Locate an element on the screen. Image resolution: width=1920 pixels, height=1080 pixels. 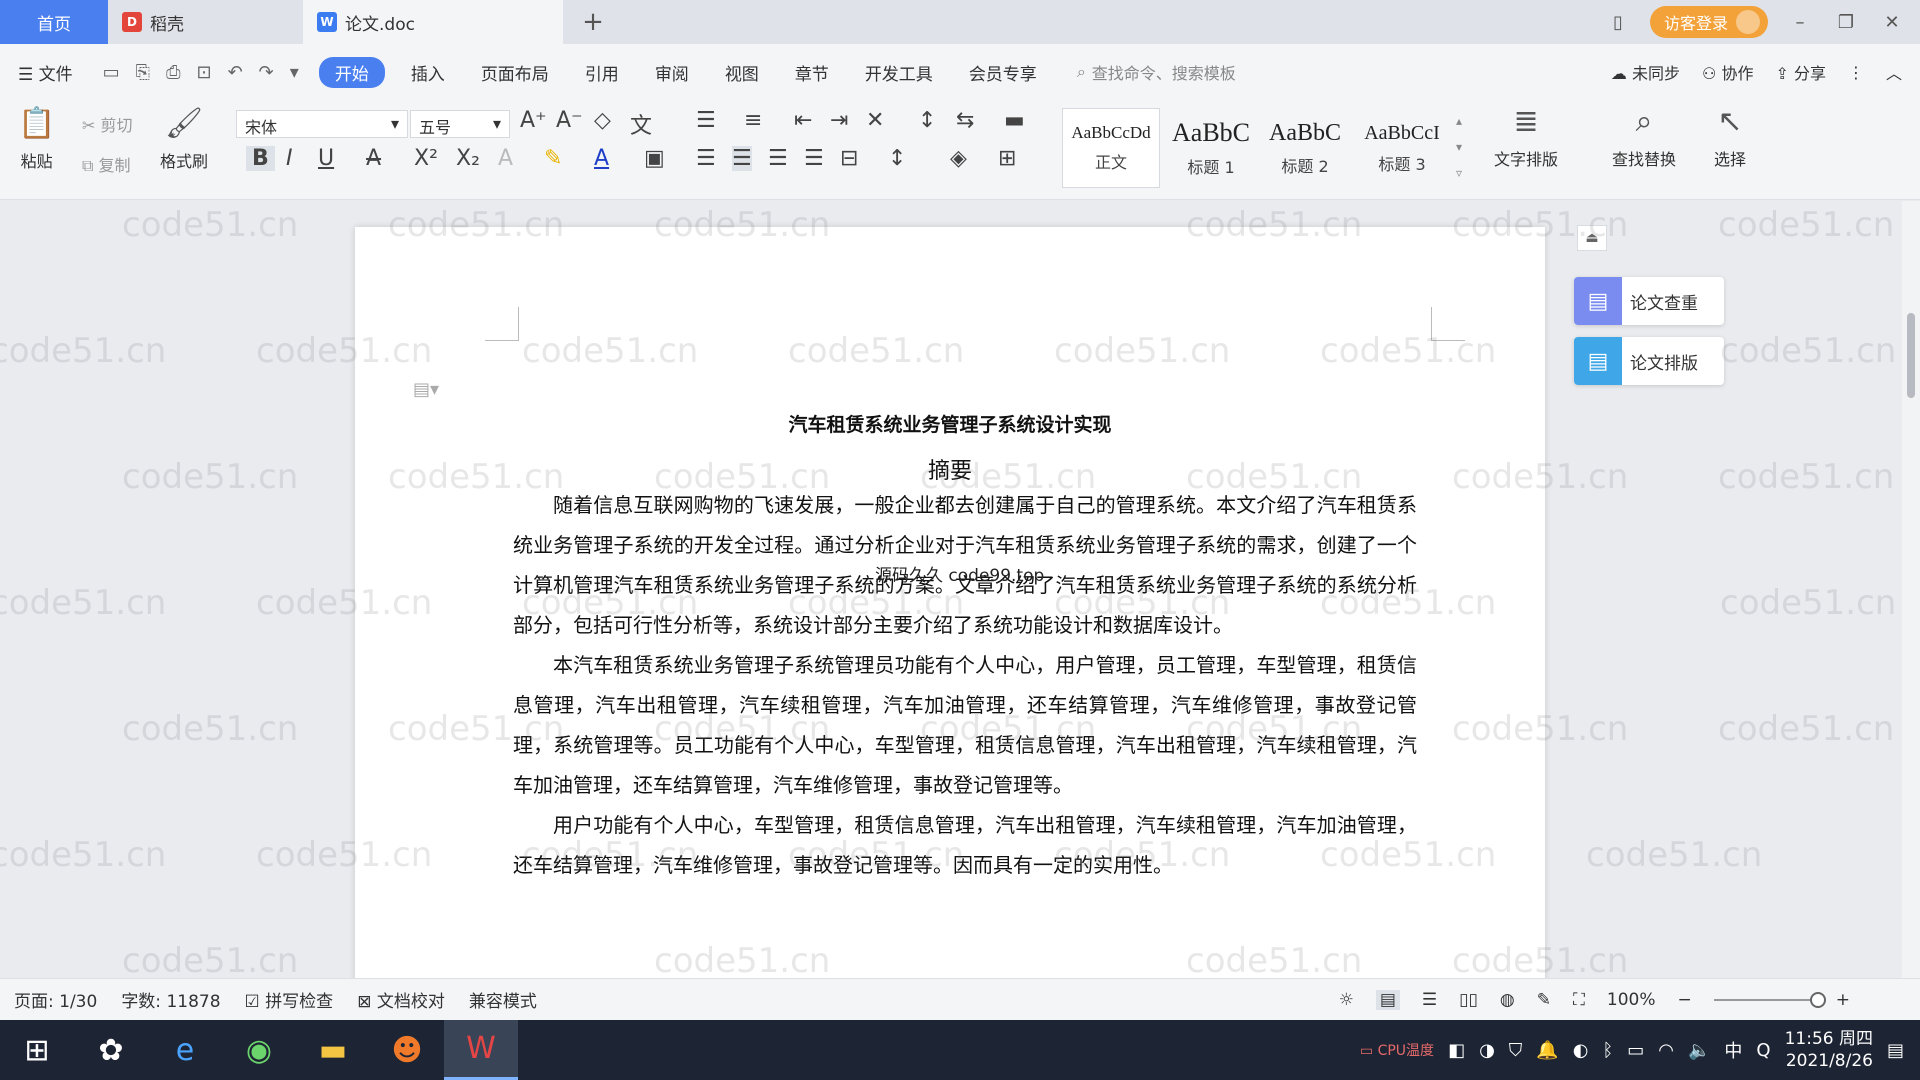
numbered-list-icon: ≡ is located at coordinates (753, 120).